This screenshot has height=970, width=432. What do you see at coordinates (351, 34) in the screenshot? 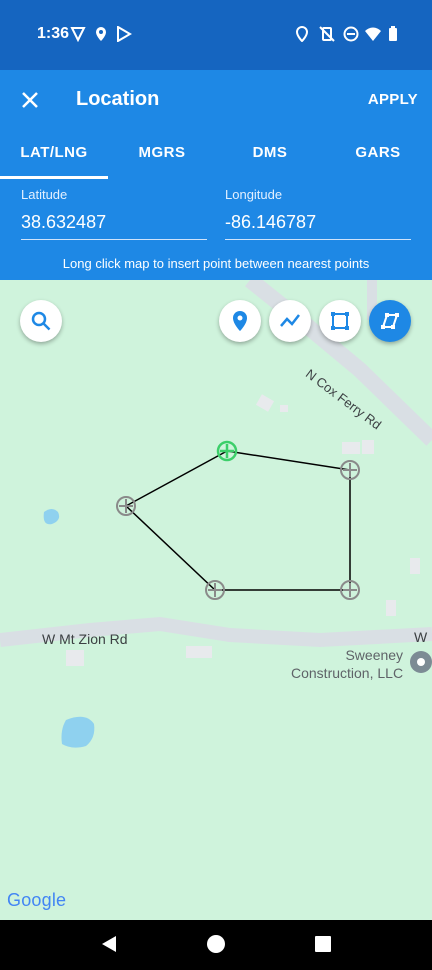
I see `do-not-disturb-icon` at bounding box center [351, 34].